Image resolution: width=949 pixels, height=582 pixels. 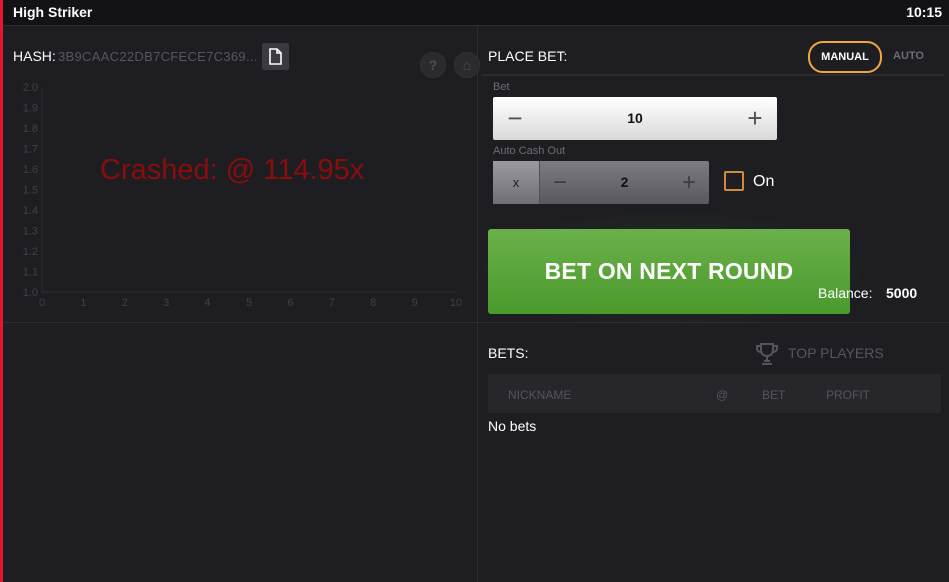 I want to click on crash-status-text: Crashed: @ 114.95x, so click(x=232, y=170).